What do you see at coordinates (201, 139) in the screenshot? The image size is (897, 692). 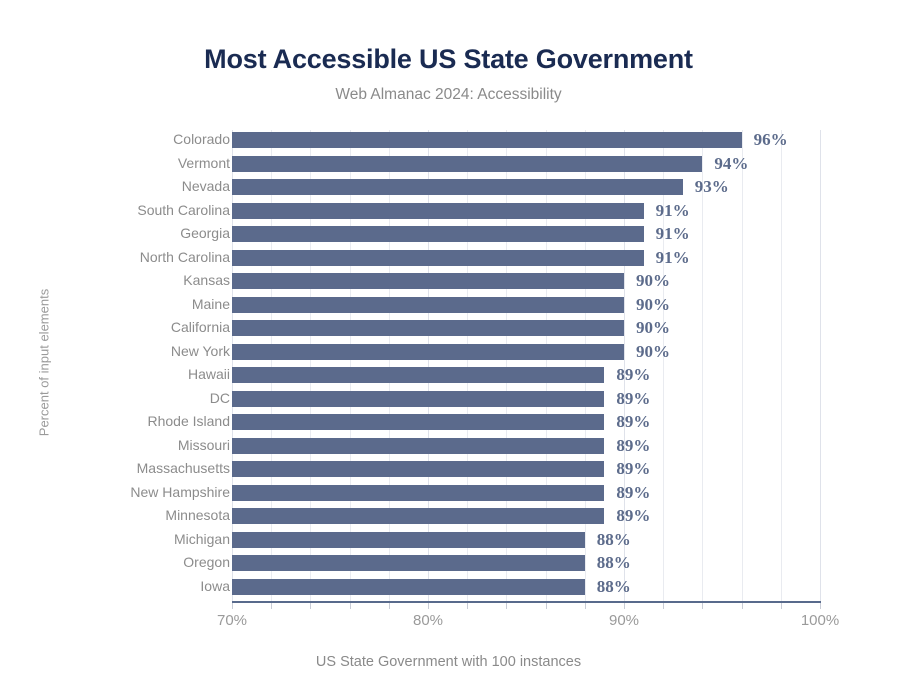 I see `category-label: Colorado` at bounding box center [201, 139].